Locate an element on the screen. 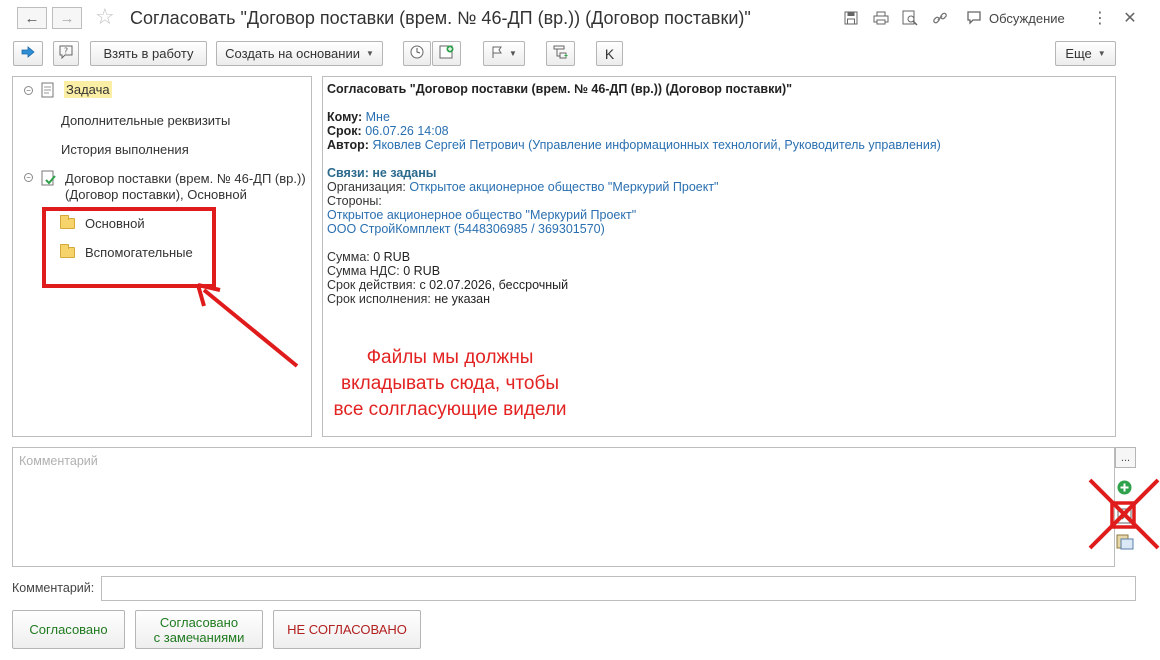  to-label: Кому: is located at coordinates (345, 117).